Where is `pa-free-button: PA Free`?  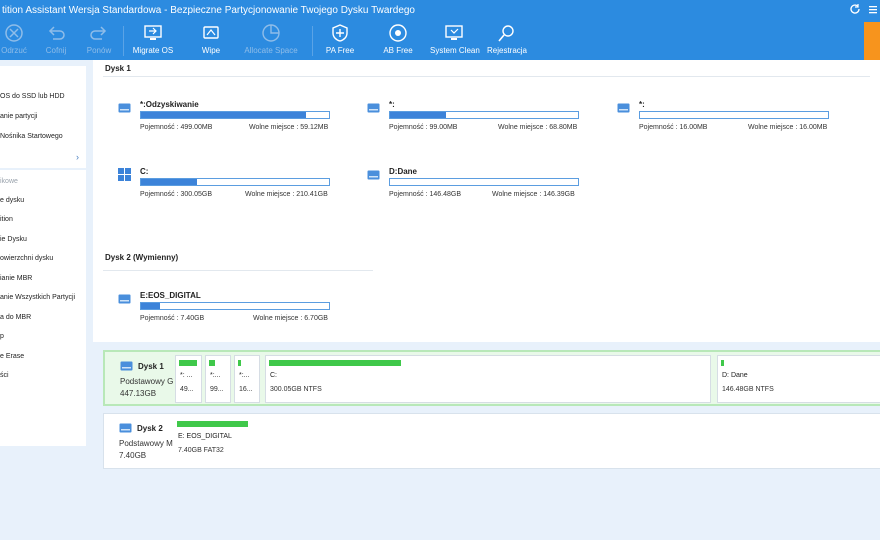
pa-free-button: PA Free is located at coordinates (340, 41).